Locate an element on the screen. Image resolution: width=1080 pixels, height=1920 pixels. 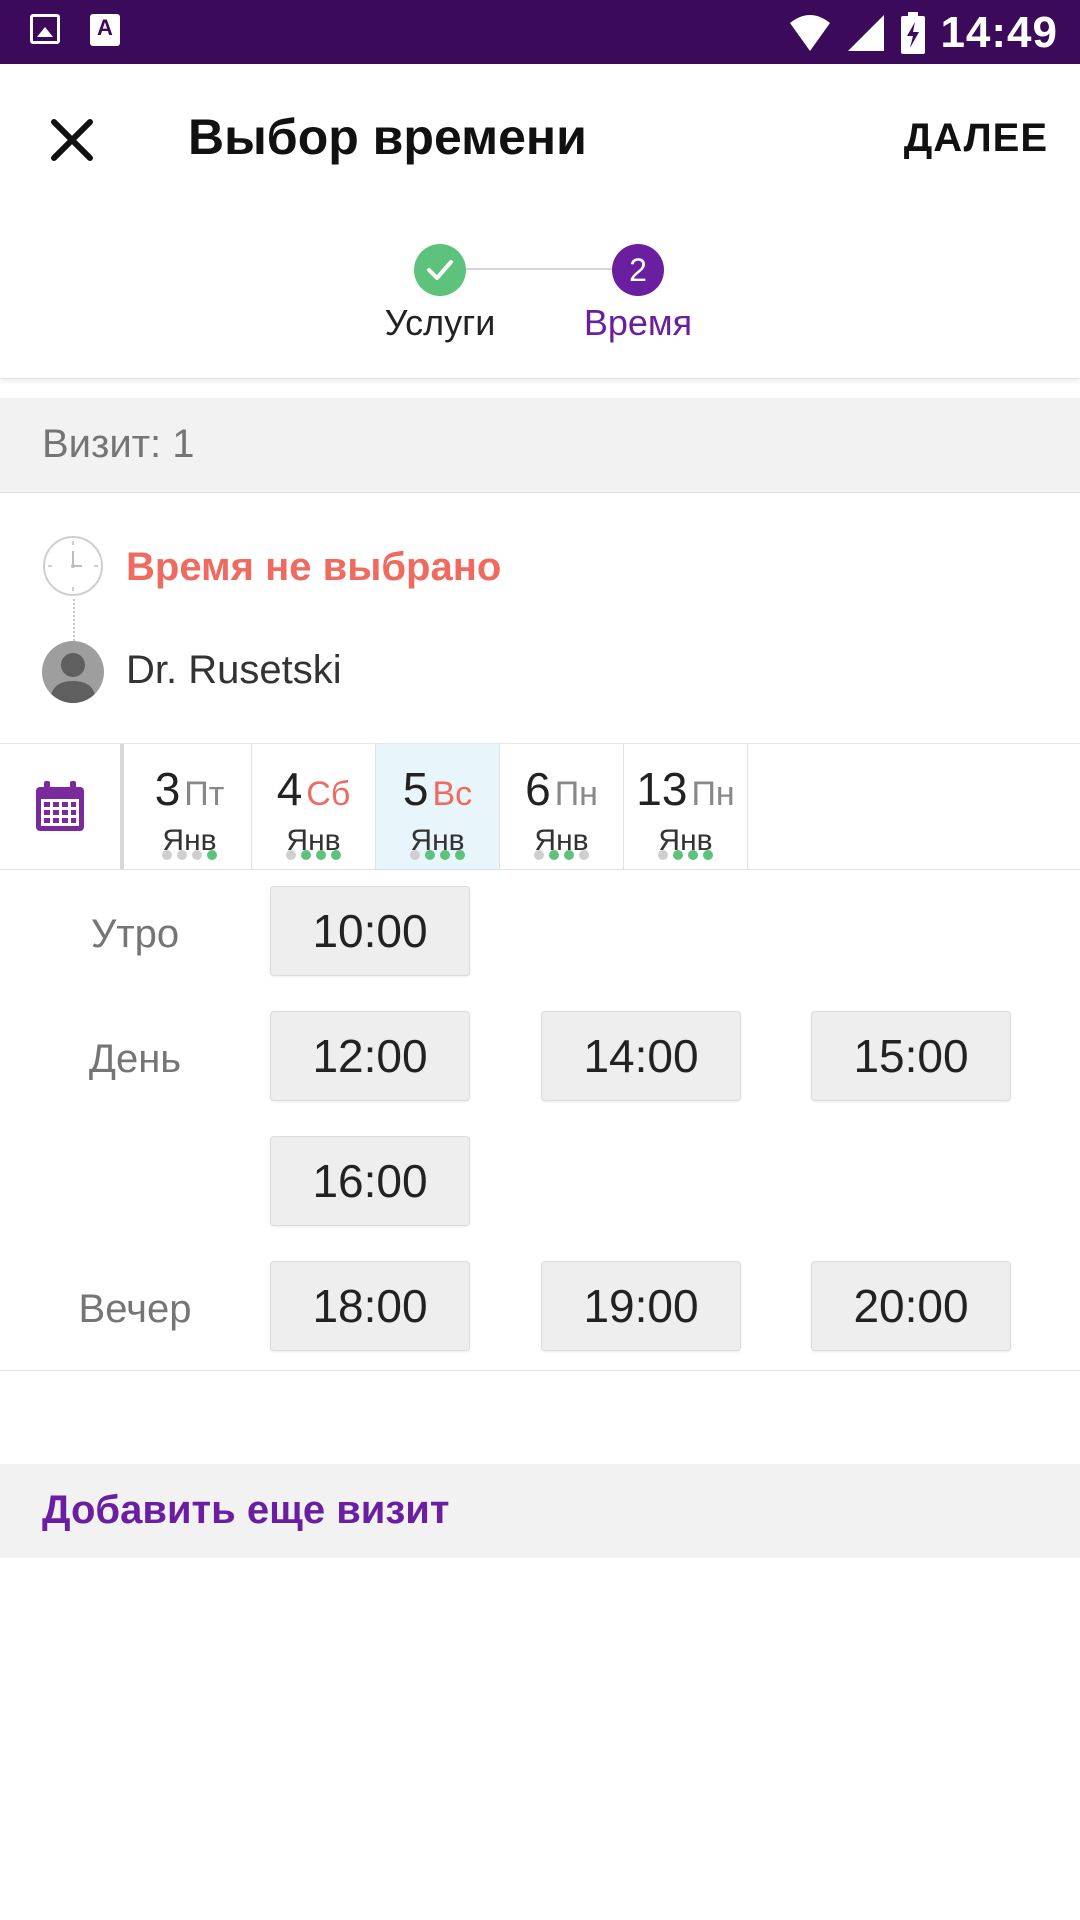
time-slot: 10:00 is located at coordinates (370, 931).